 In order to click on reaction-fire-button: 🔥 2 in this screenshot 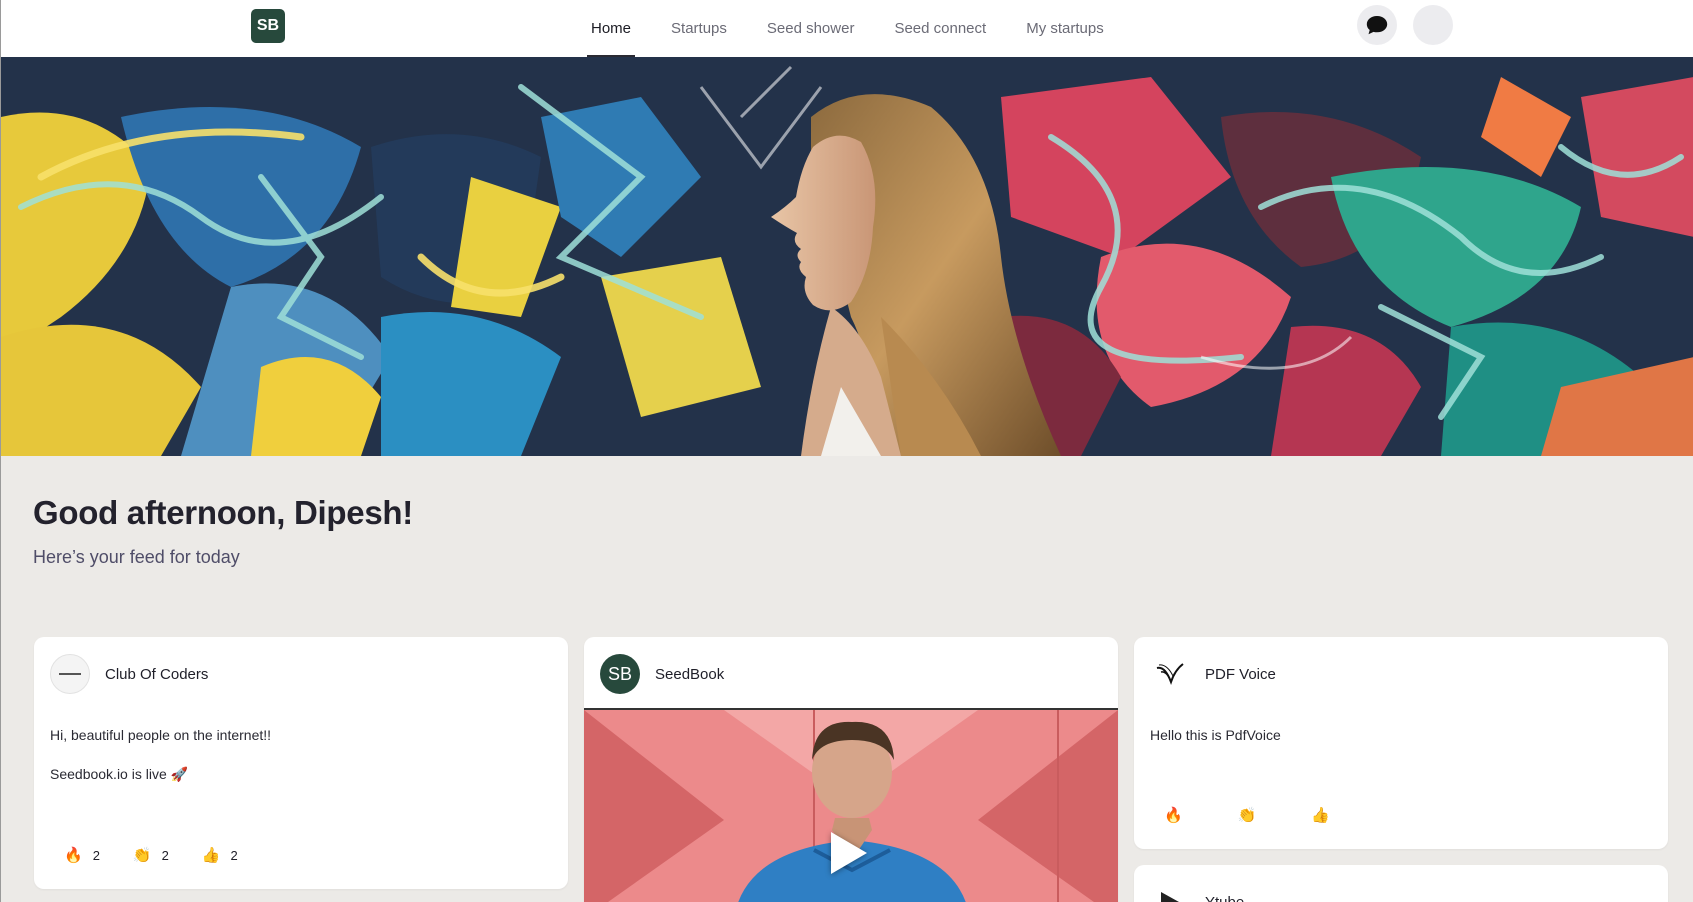, I will do `click(82, 855)`.